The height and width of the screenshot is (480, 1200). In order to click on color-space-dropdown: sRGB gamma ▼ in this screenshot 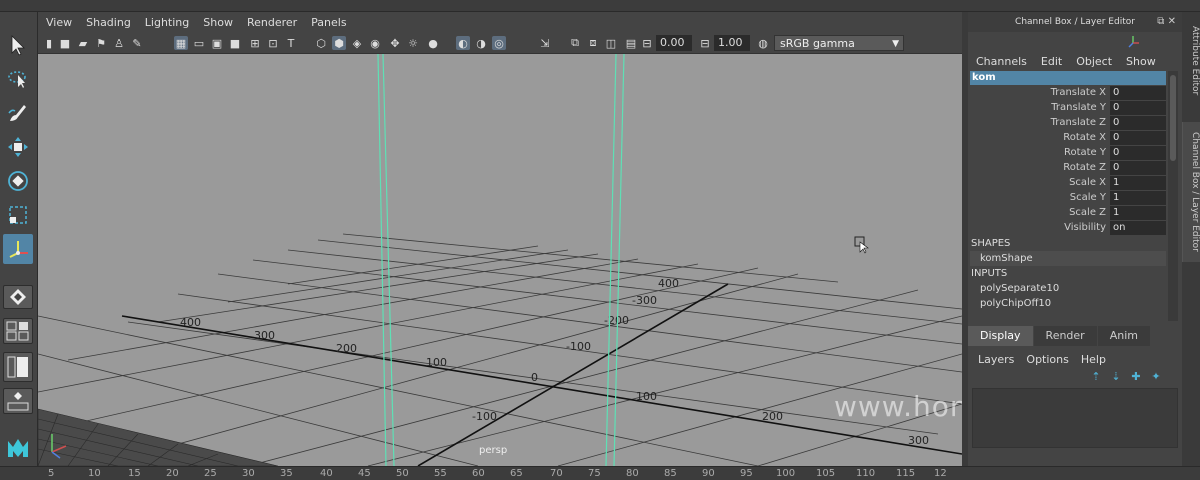, I will do `click(839, 43)`.